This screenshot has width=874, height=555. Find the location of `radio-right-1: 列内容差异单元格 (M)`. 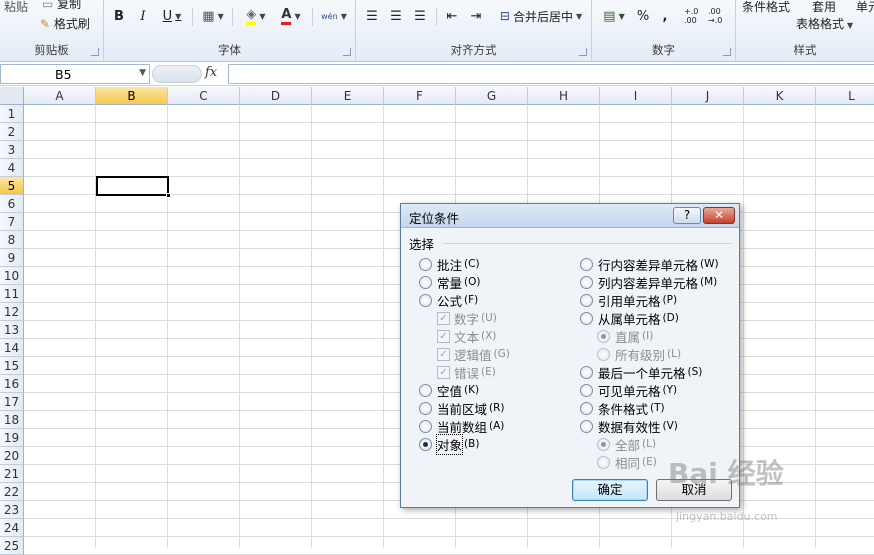

radio-right-1: 列内容差异单元格 (M) is located at coordinates (648, 282).